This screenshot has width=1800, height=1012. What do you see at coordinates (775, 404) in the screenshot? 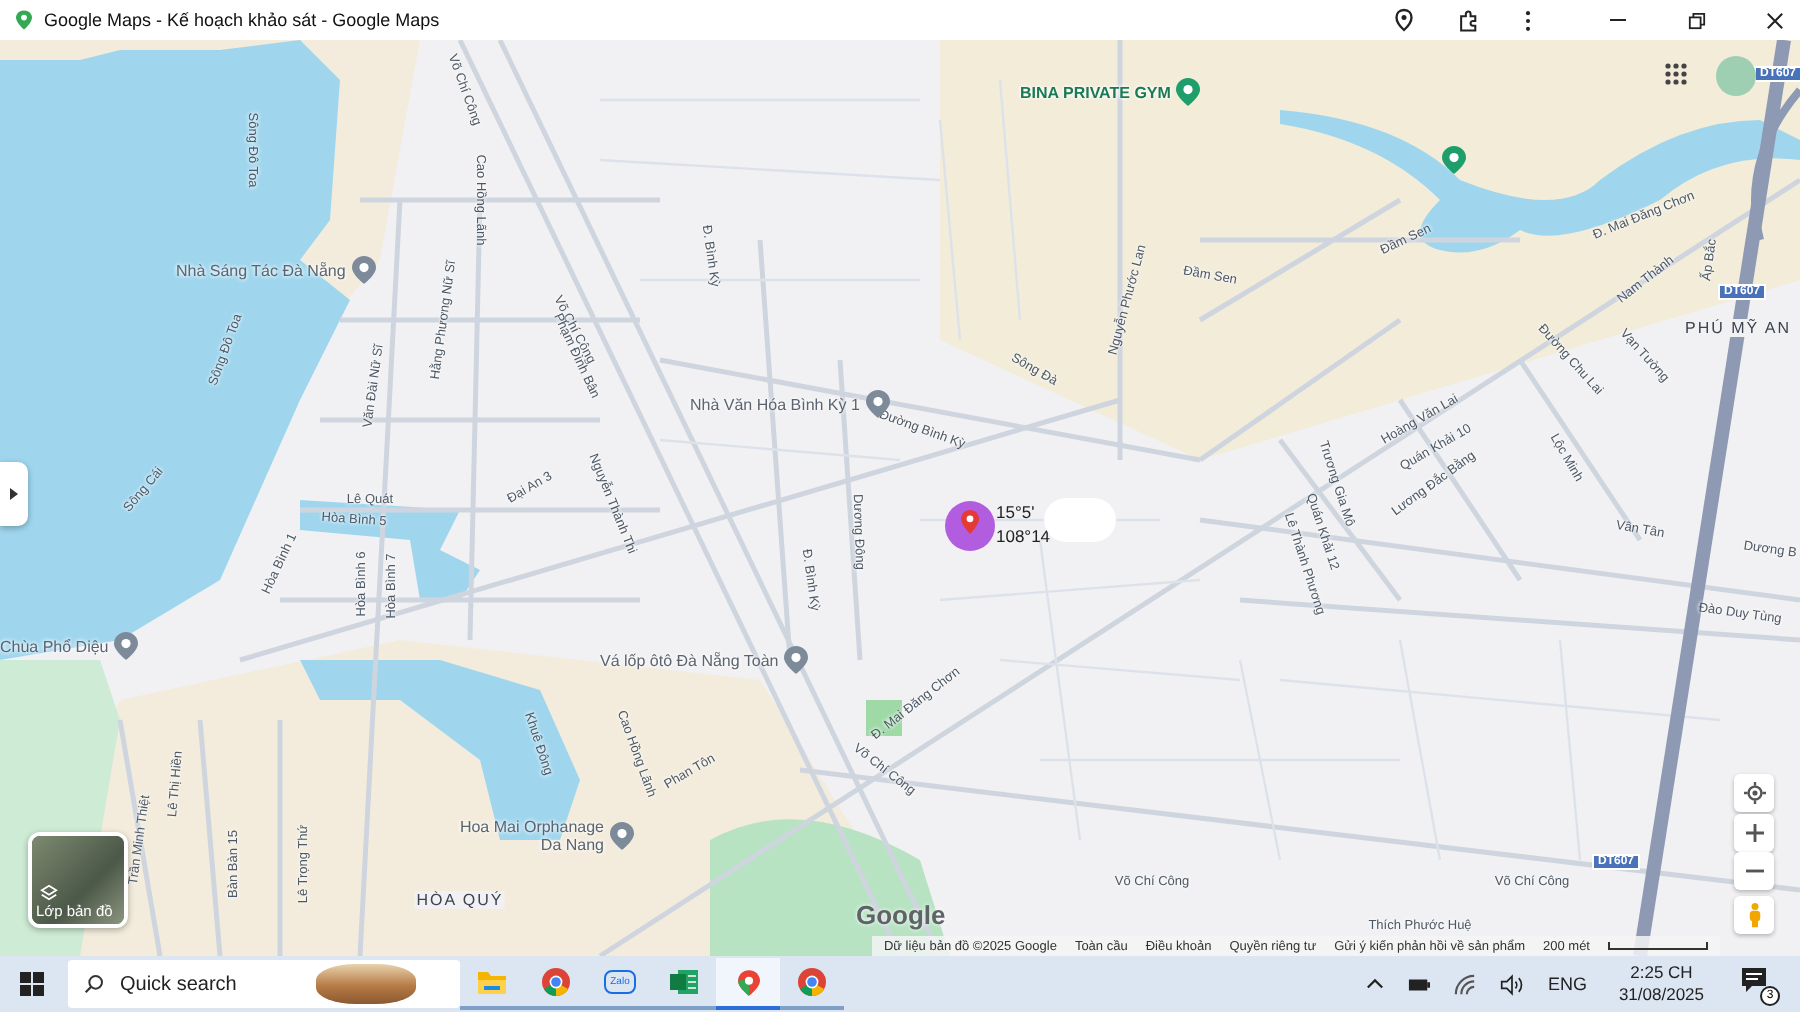
I see `place-label: Nhà Văn Hóa Bình Kỳ 1` at bounding box center [775, 404].